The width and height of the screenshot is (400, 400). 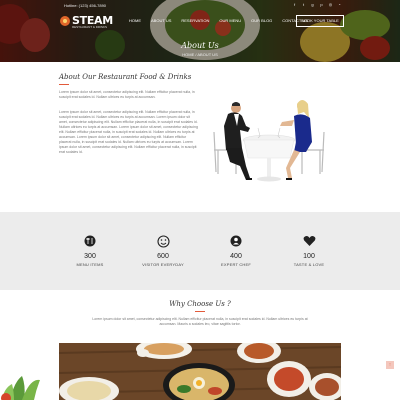 I want to click on logo-mark-icon, so click(x=65, y=21).